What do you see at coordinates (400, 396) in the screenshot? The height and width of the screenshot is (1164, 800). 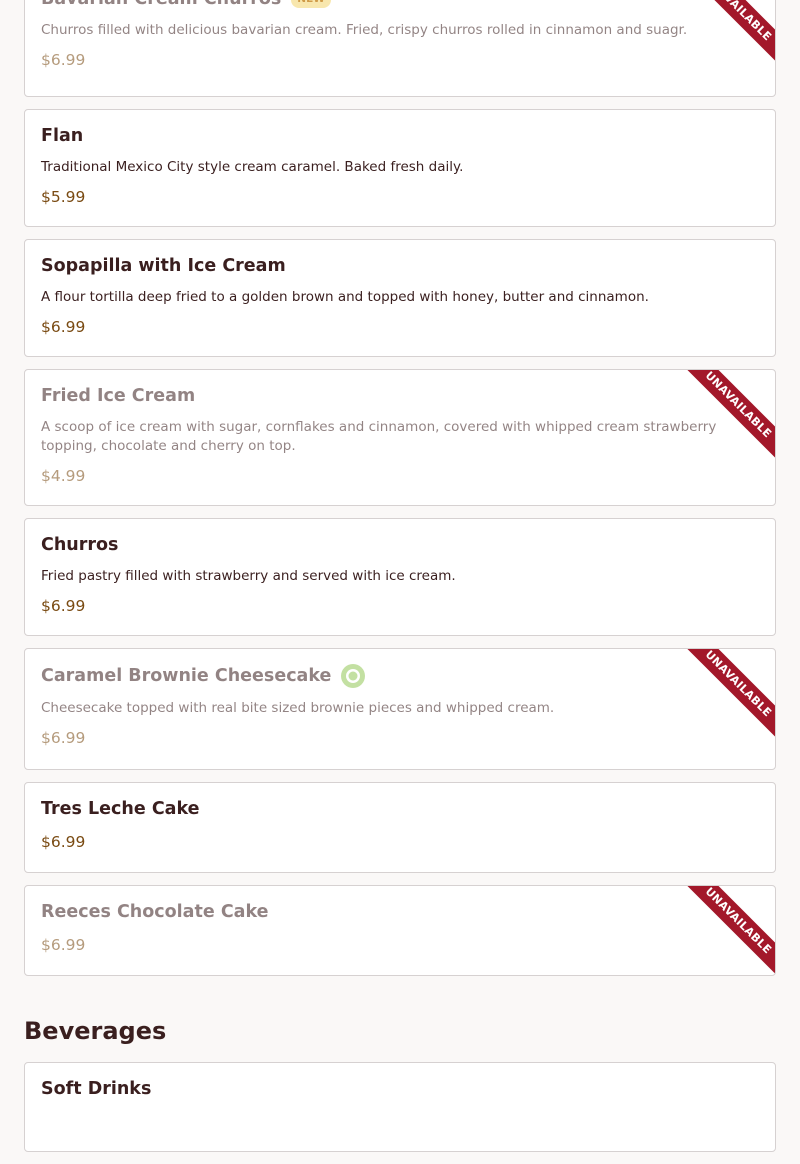 I see `menu-item-header: Fried Ice Cream` at bounding box center [400, 396].